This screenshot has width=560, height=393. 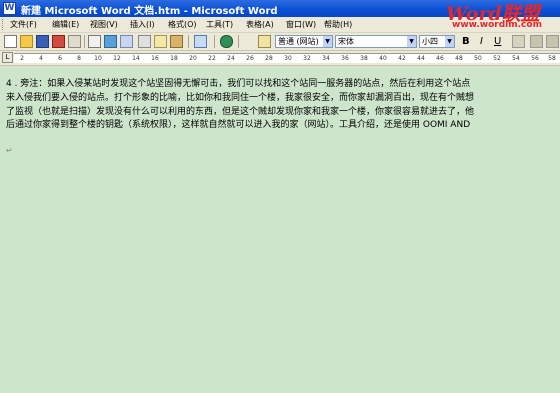 I want to click on menu-table: 表格(A), so click(x=260, y=24).